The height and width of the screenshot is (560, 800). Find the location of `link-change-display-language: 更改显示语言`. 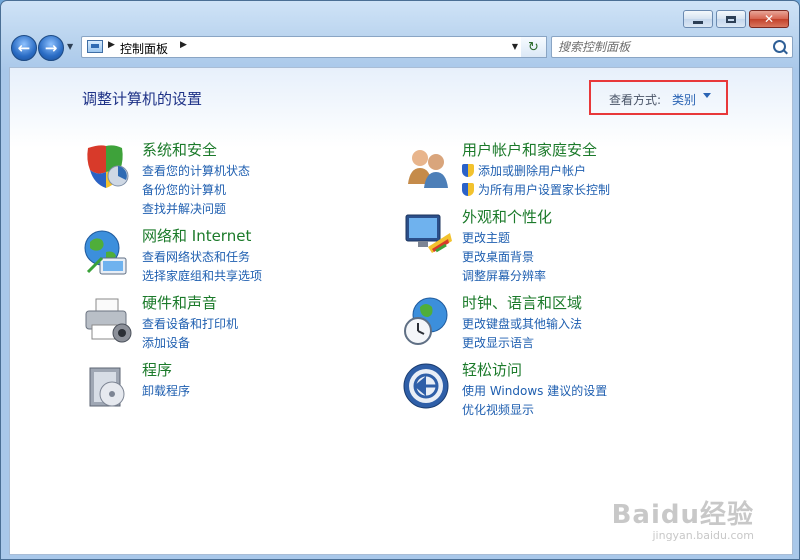

link-change-display-language: 更改显示语言 is located at coordinates (522, 343).